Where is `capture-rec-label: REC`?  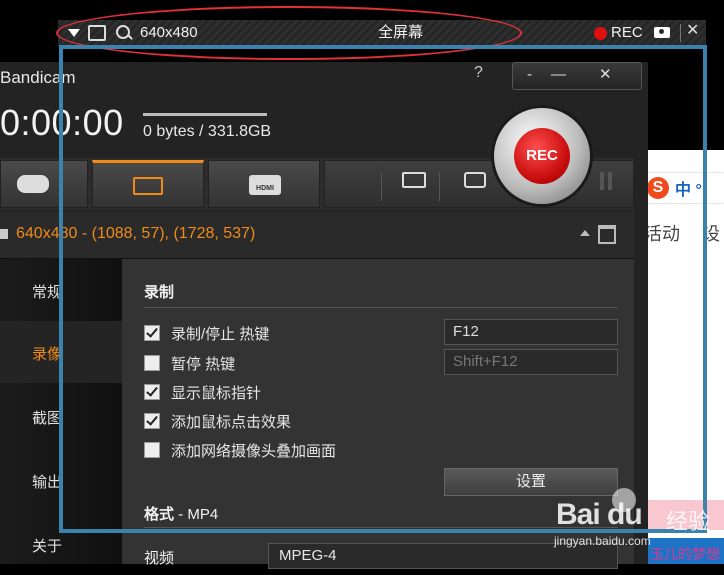
capture-rec-label: REC is located at coordinates (627, 33).